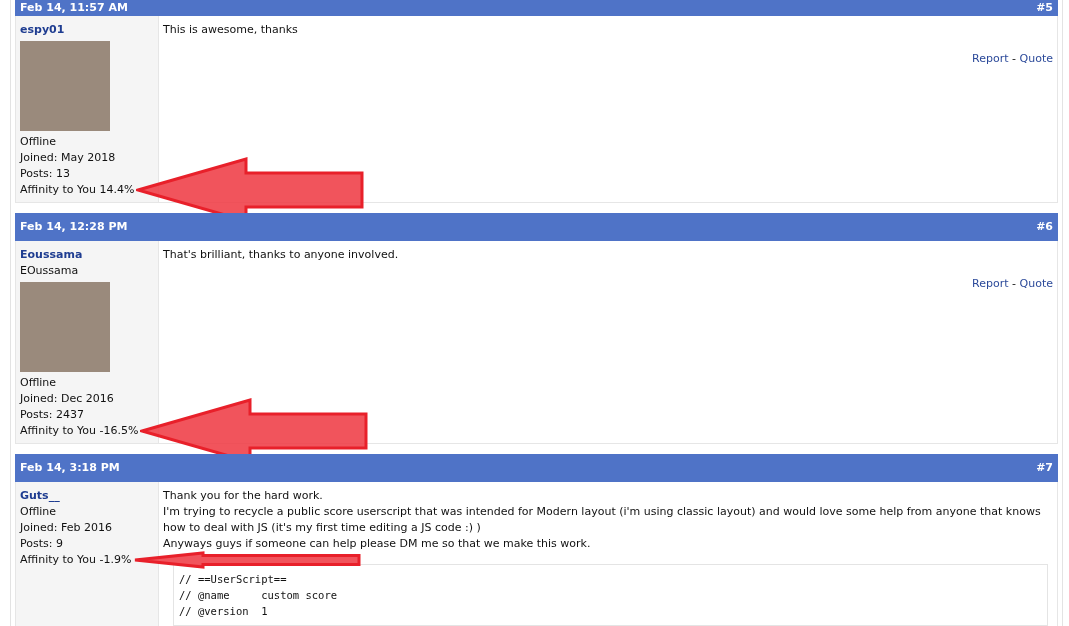 This screenshot has height=626, width=1069. I want to click on affinity-text: Affinity to You -1.9%, so click(76, 559).